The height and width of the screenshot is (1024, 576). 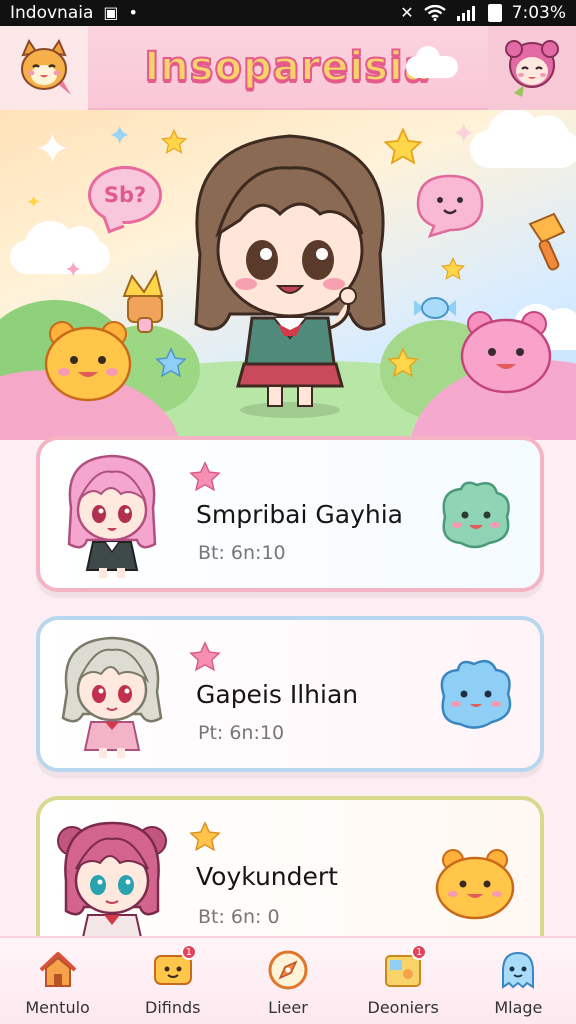 I want to click on card-body: Smpribai Gayhia Bt: 6n:10, so click(x=302, y=514).